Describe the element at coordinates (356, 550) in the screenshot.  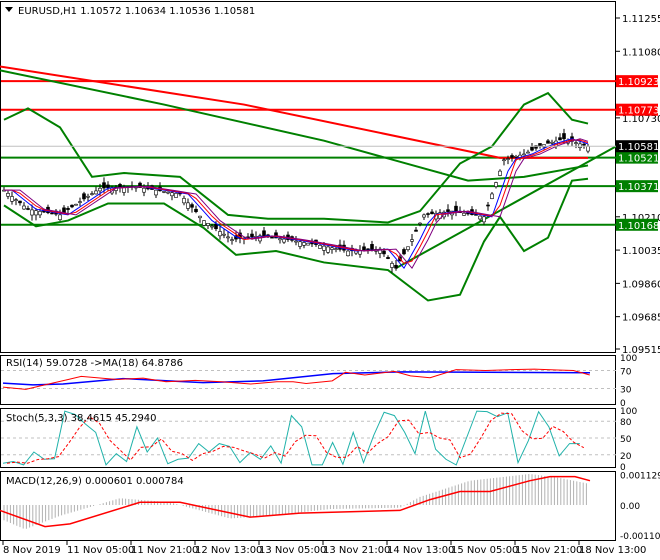
I see `time-tick-label: 13 Nov 21:00` at that location.